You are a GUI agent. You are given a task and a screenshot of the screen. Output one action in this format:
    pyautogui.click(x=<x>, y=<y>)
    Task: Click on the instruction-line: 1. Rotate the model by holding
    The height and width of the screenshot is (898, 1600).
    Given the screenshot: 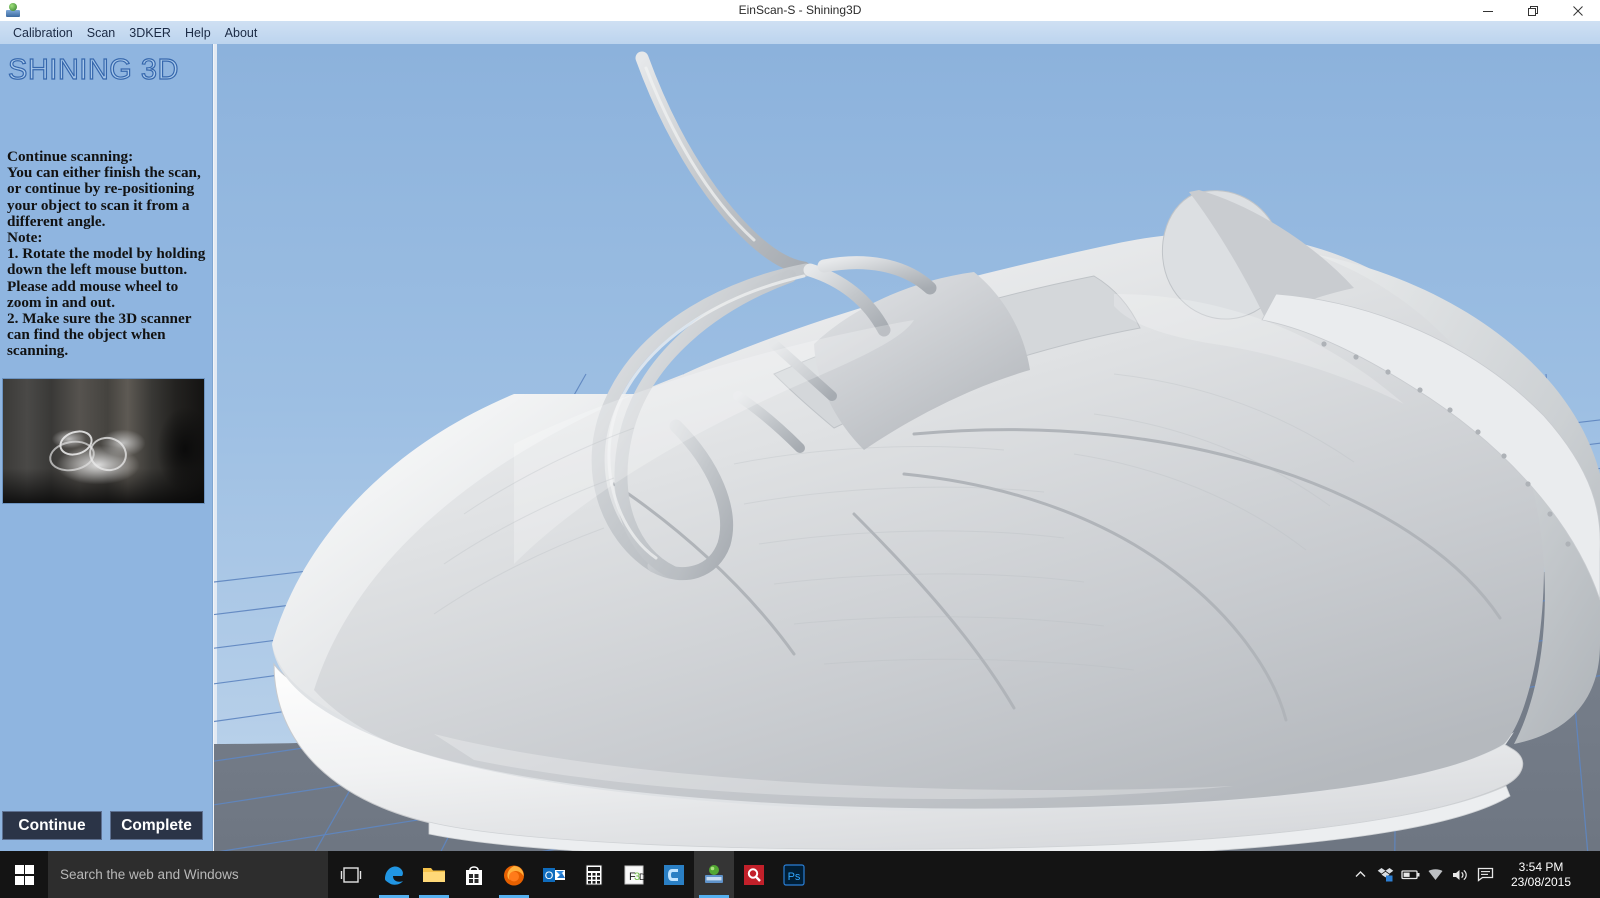 What is the action you would take?
    pyautogui.click(x=106, y=254)
    